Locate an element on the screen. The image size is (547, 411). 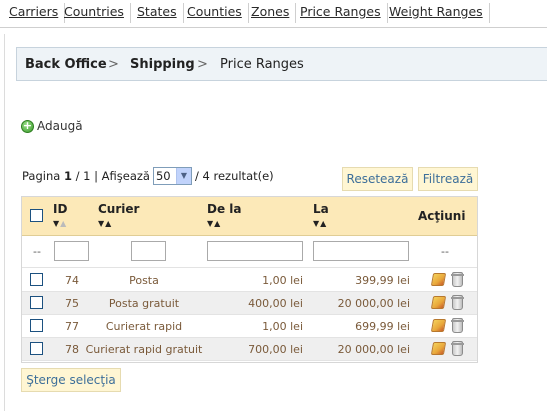
tab-countries: Countries is located at coordinates (97, 13).